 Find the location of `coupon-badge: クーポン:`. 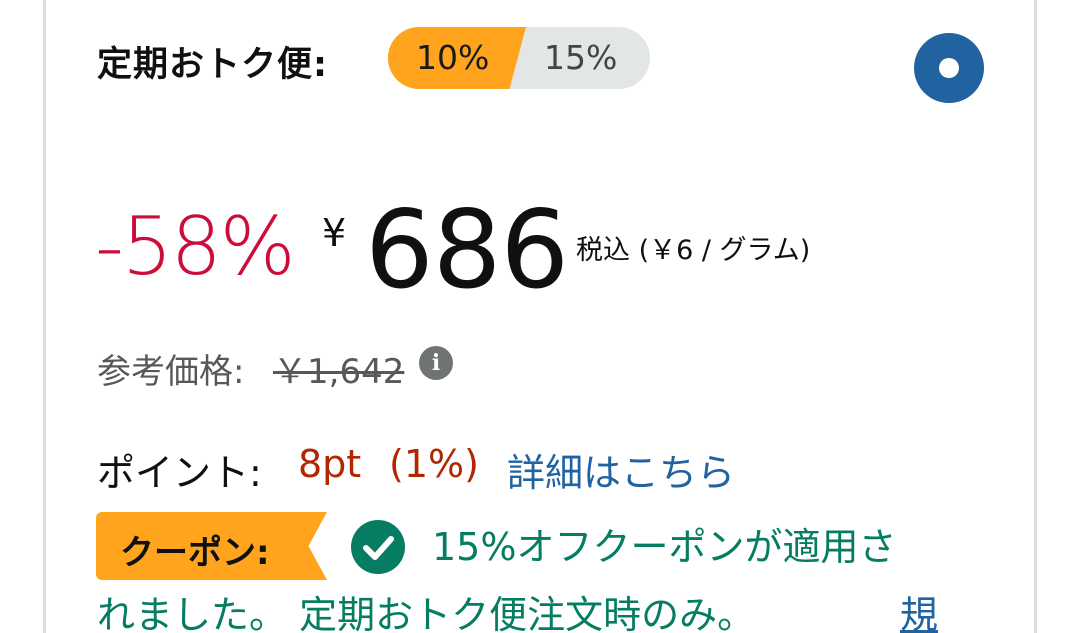

coupon-badge: クーポン: is located at coordinates (211, 546).